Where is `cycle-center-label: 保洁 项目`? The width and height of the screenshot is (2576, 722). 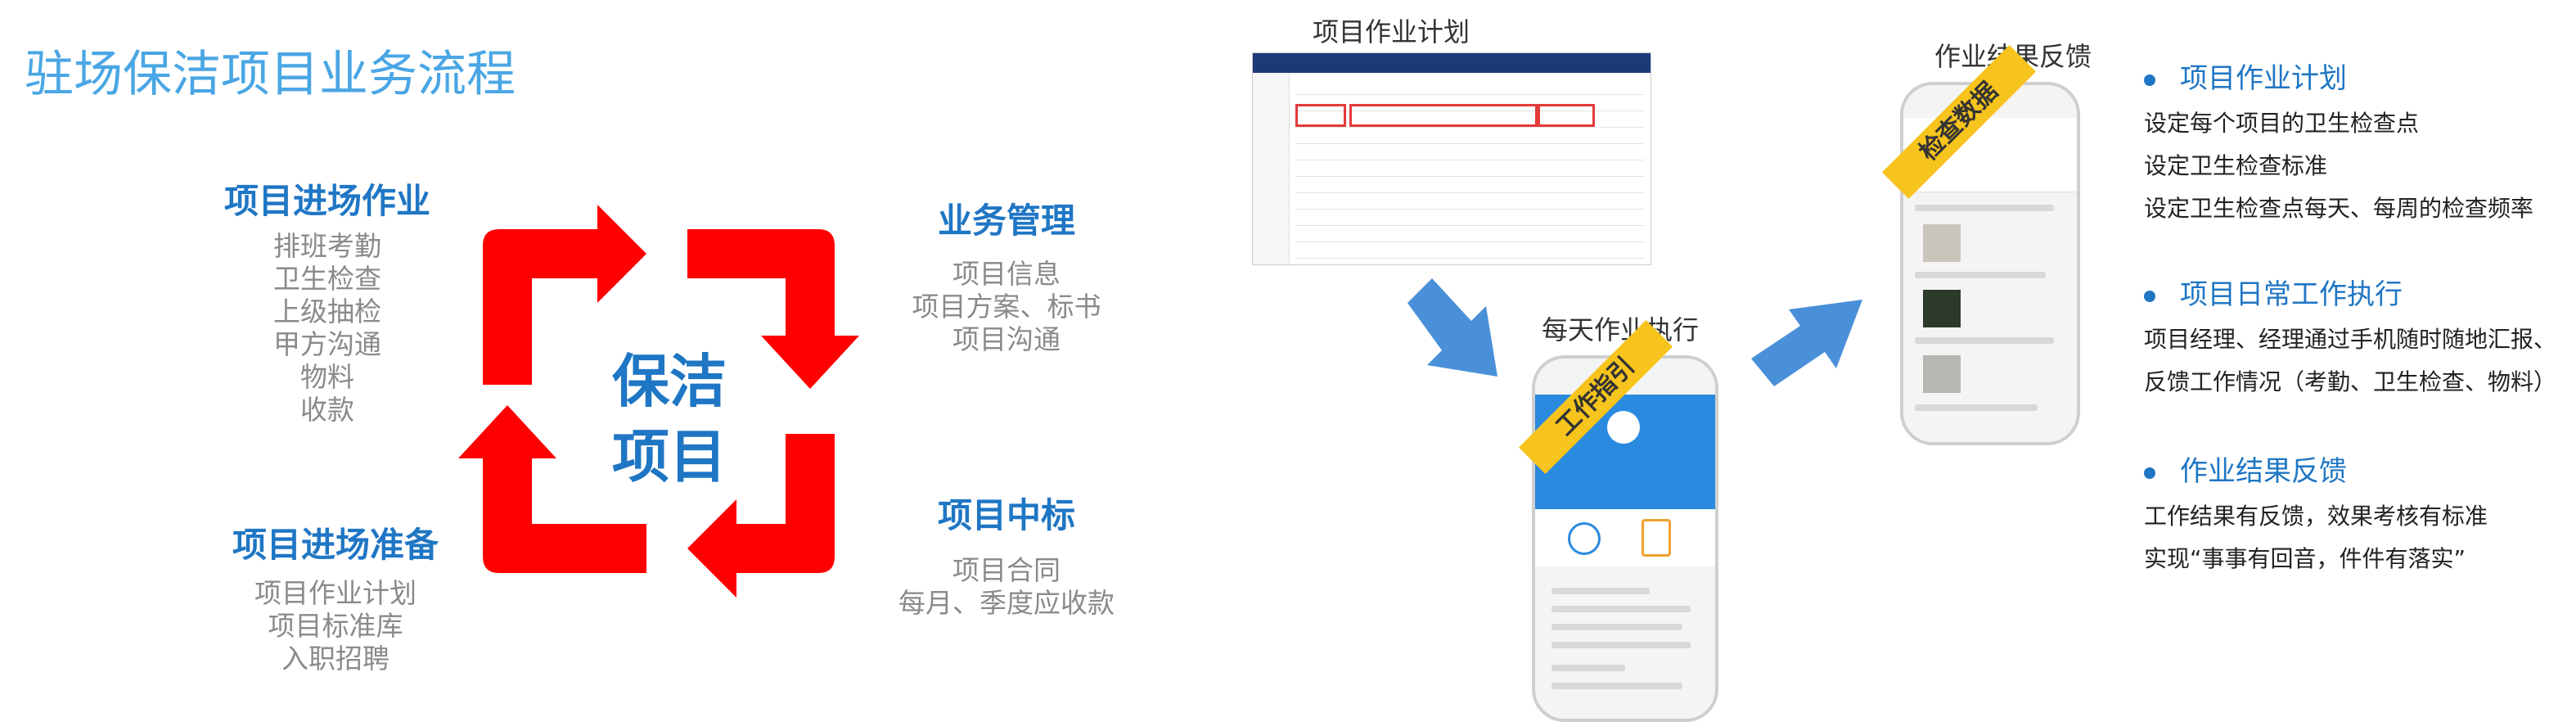 cycle-center-label: 保洁 项目 is located at coordinates (669, 419).